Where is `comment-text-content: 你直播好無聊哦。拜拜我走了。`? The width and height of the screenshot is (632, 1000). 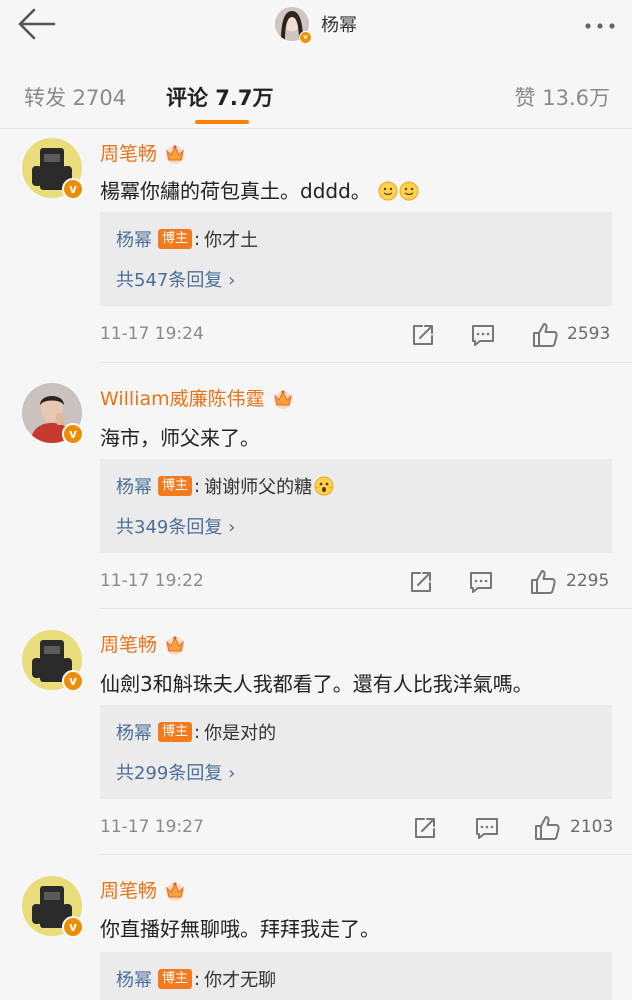
comment-text-content: 你直播好無聊哦。拜拜我走了。 is located at coordinates (240, 929).